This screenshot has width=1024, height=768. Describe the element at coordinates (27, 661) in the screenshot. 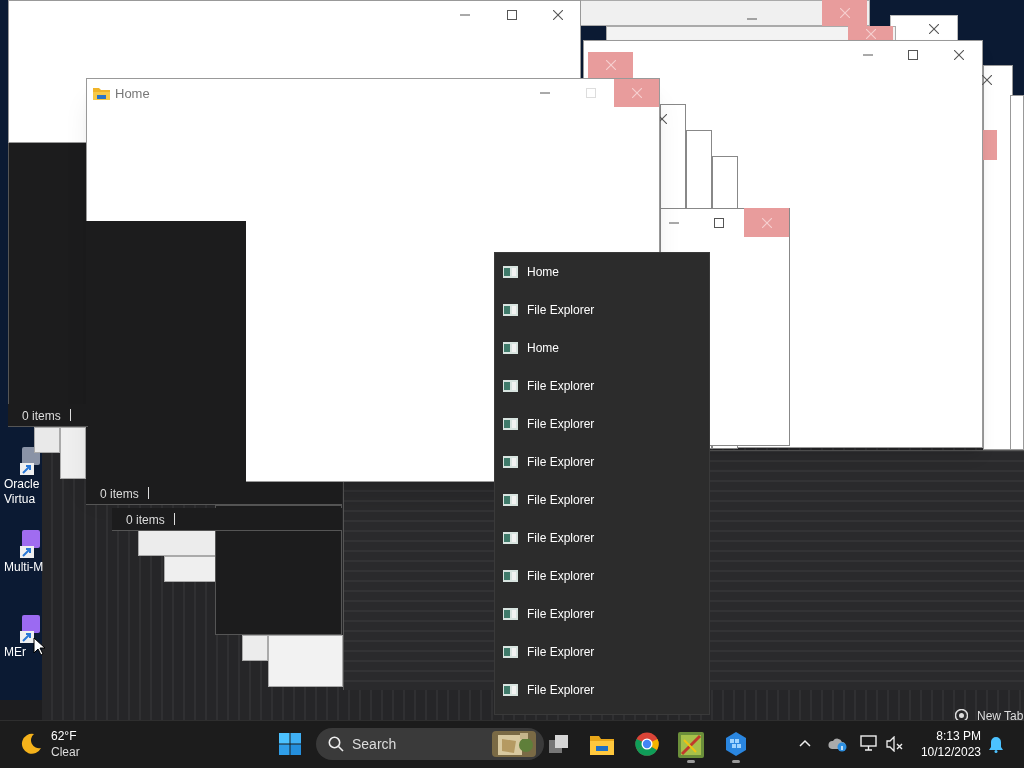

I see `desktop-icon-label: MEr` at that location.